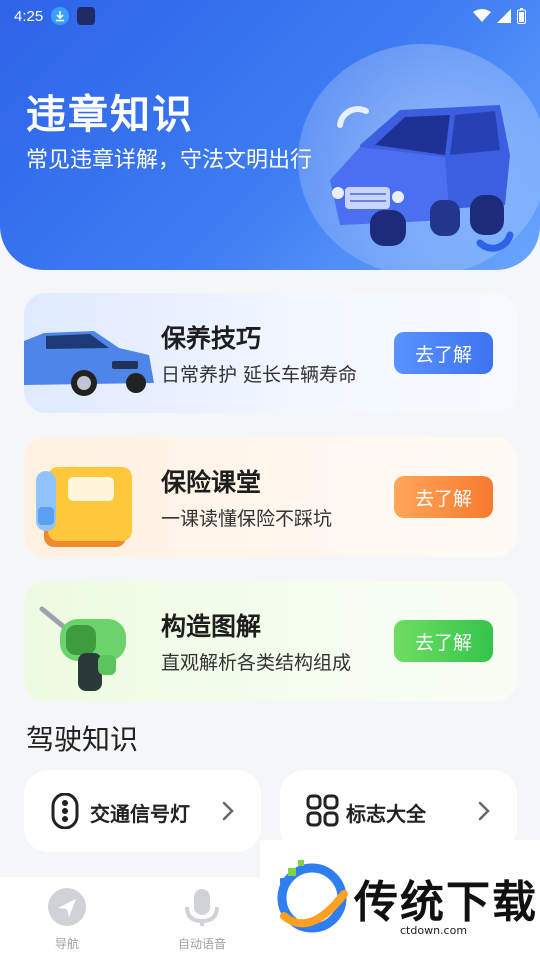 The image size is (540, 960). I want to click on quick-link-label: 交通信号灯, so click(140, 814).